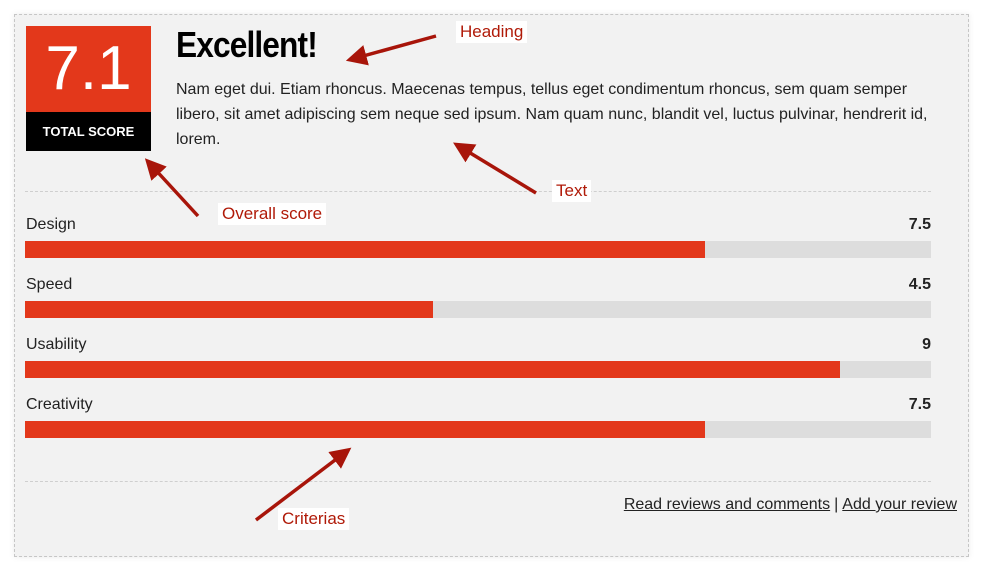 This screenshot has height=577, width=982. What do you see at coordinates (88, 131) in the screenshot?
I see `overall-score-label: TOTAL SCORE` at bounding box center [88, 131].